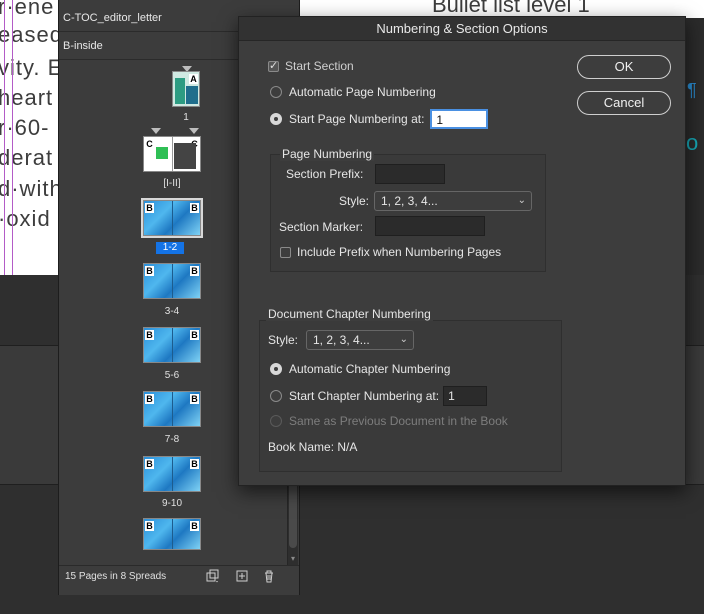 The height and width of the screenshot is (614, 704). What do you see at coordinates (327, 154) in the screenshot?
I see `page-numbering-title: Page Numbering` at bounding box center [327, 154].